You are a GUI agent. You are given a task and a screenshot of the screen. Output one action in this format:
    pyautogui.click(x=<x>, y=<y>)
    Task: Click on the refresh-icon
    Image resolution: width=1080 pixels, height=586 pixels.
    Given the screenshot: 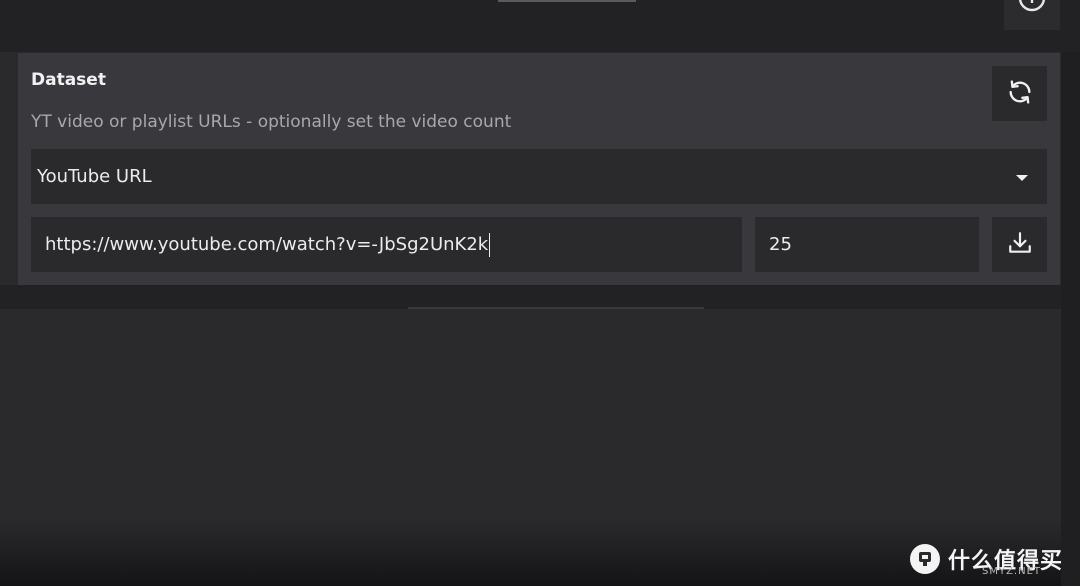 What is the action you would take?
    pyautogui.click(x=1020, y=94)
    